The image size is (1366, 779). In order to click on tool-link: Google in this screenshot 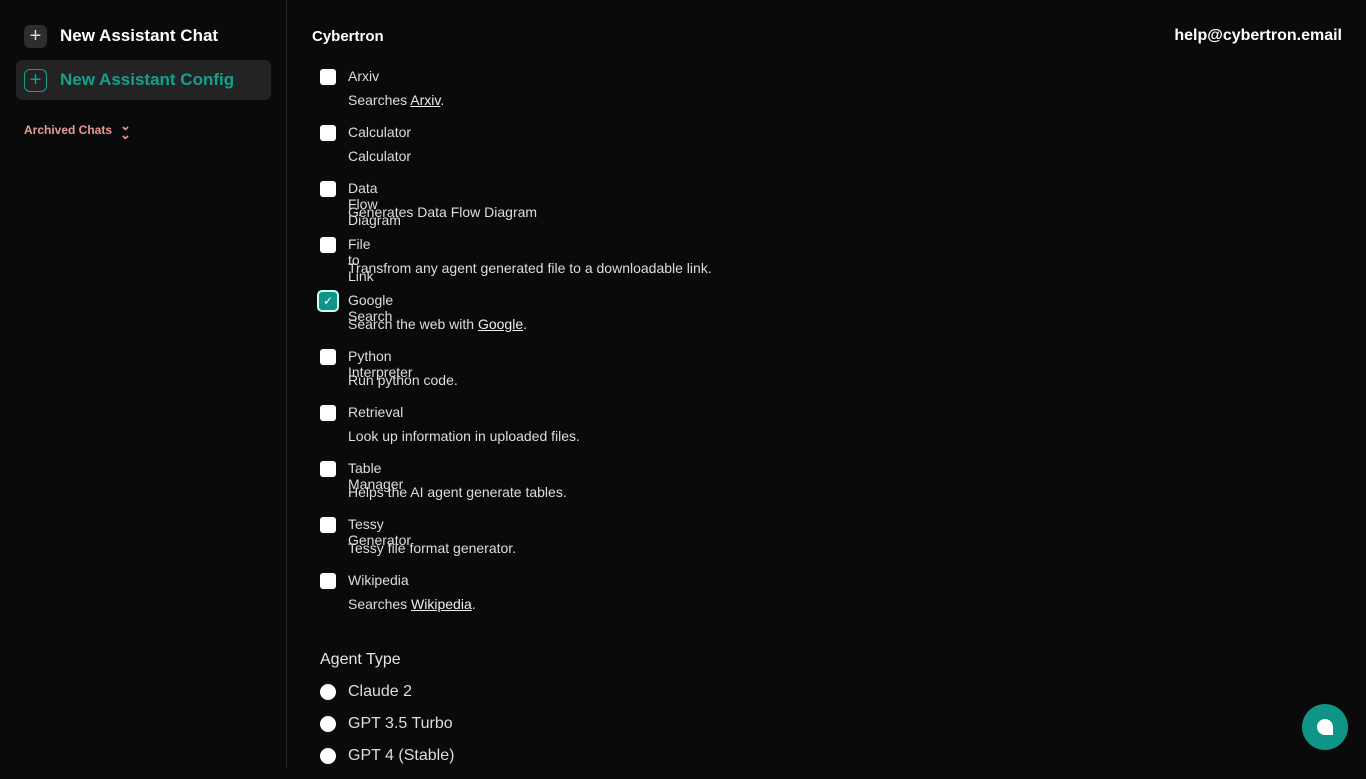, I will do `click(500, 324)`.